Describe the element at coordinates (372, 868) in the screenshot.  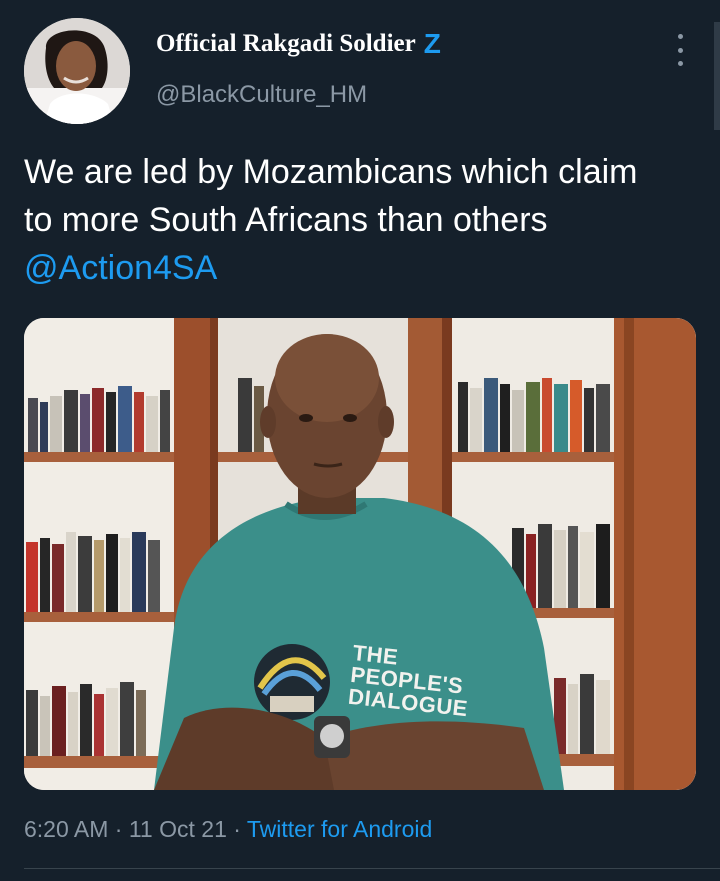
I see `divider` at that location.